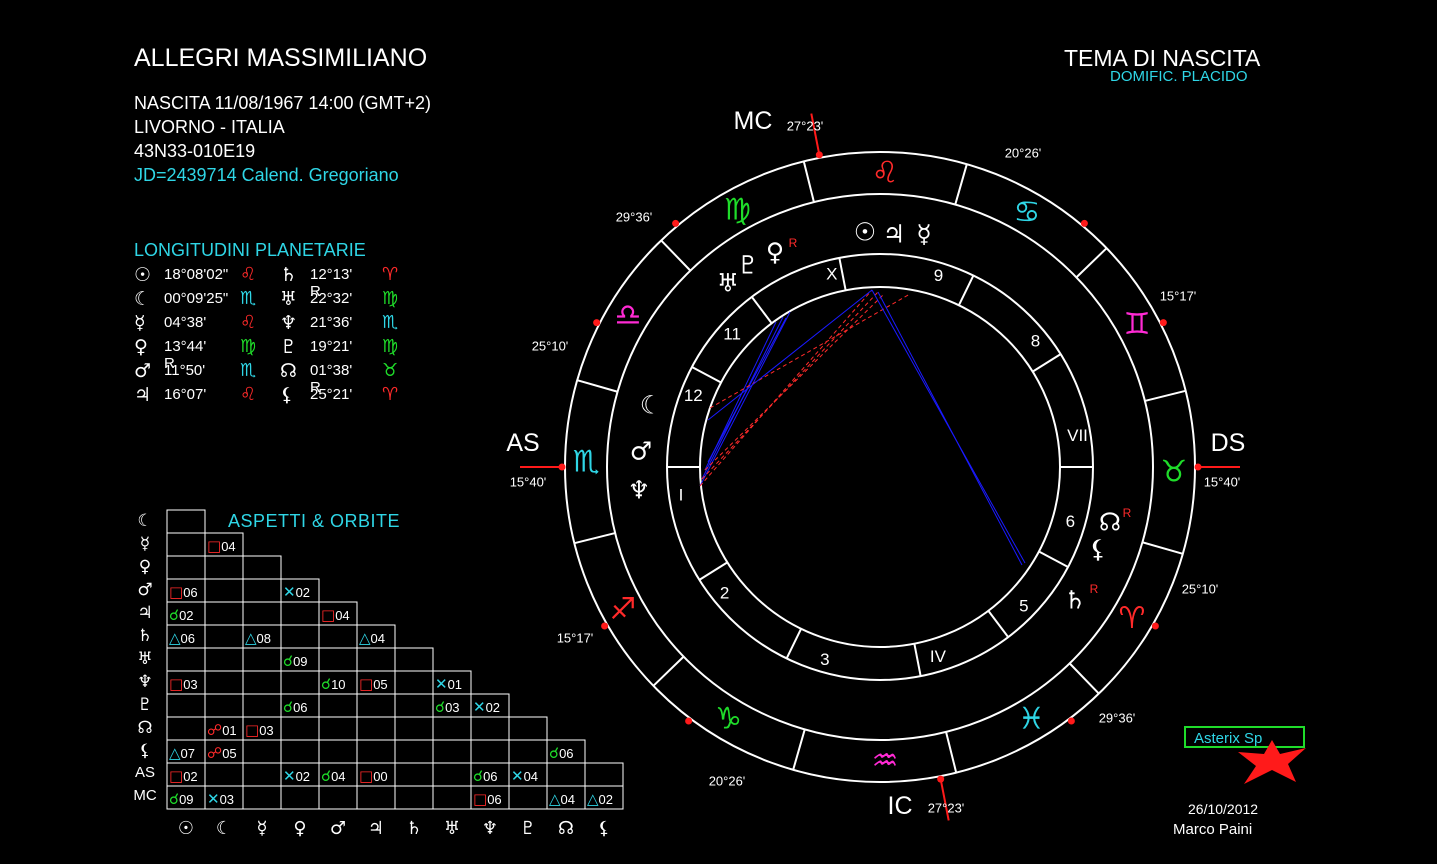  Describe the element at coordinates (1174, 472) in the screenshot. I see `zodiac-sign-glyph: ♉` at that location.